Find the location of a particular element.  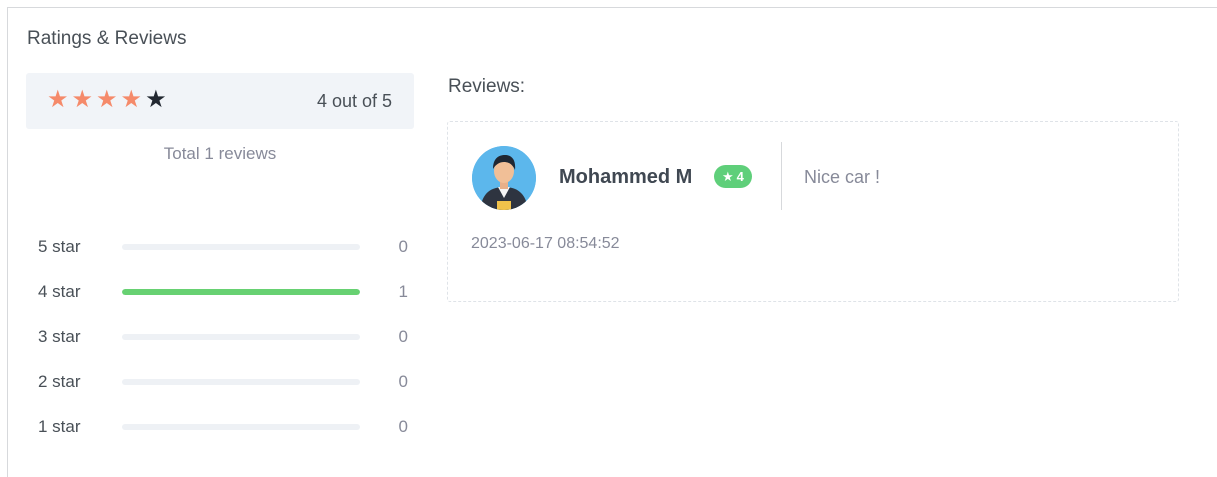

rating-badge: ★ 4 is located at coordinates (733, 176).